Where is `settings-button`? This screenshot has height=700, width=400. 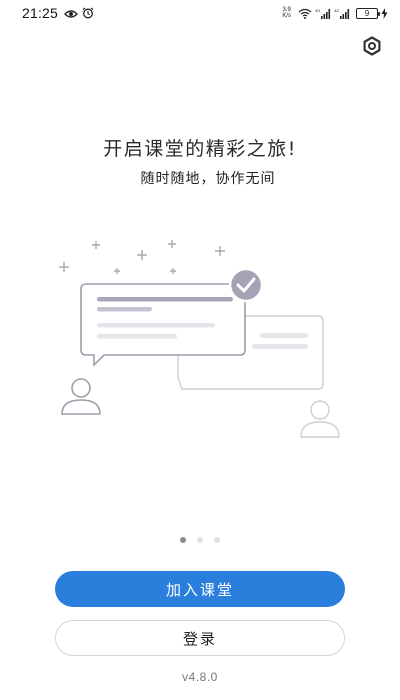 settings-button is located at coordinates (372, 48).